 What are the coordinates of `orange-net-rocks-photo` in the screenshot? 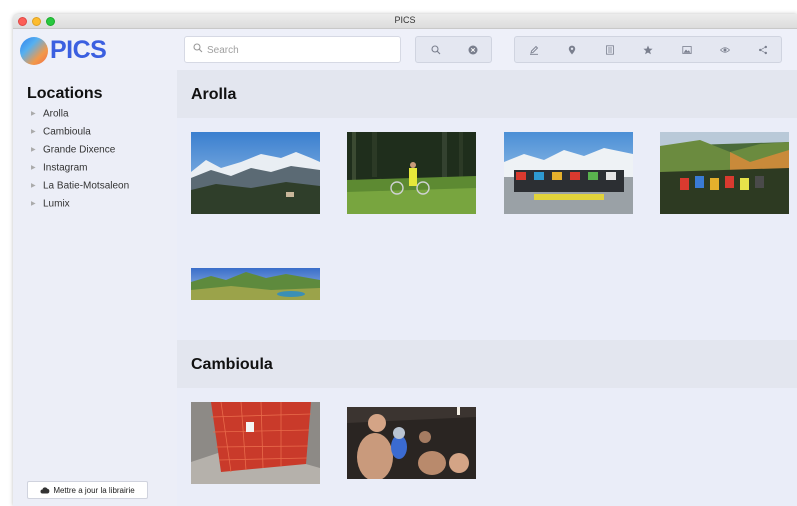 It's located at (255, 443).